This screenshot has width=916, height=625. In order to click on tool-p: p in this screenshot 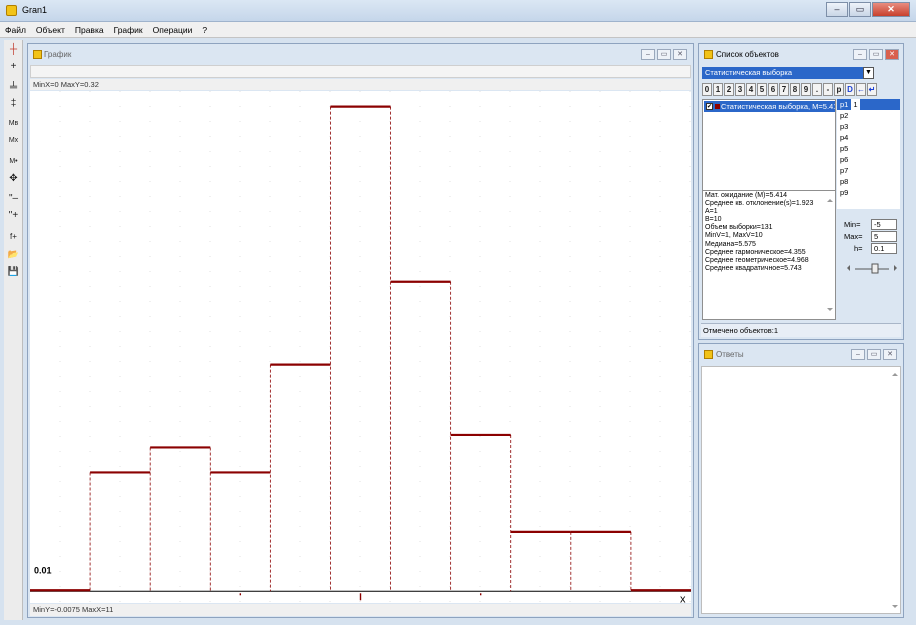, I will do `click(839, 89)`.